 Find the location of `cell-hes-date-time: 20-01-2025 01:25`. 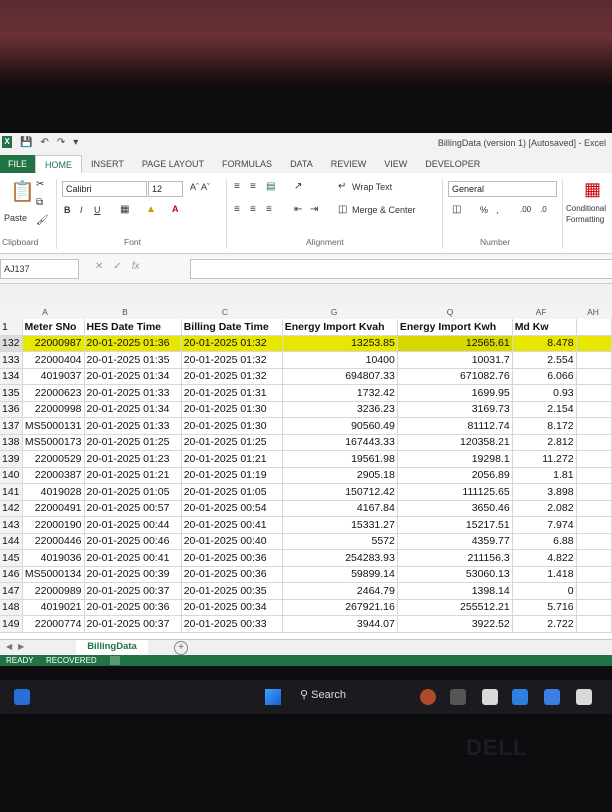

cell-hes-date-time: 20-01-2025 01:25 is located at coordinates (133, 442).